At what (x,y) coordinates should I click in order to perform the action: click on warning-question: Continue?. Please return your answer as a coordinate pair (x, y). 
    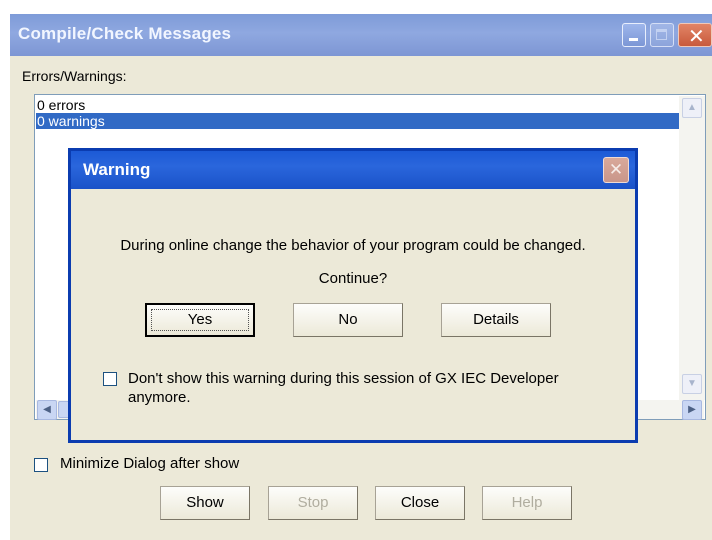
    Looking at the image, I should click on (353, 278).